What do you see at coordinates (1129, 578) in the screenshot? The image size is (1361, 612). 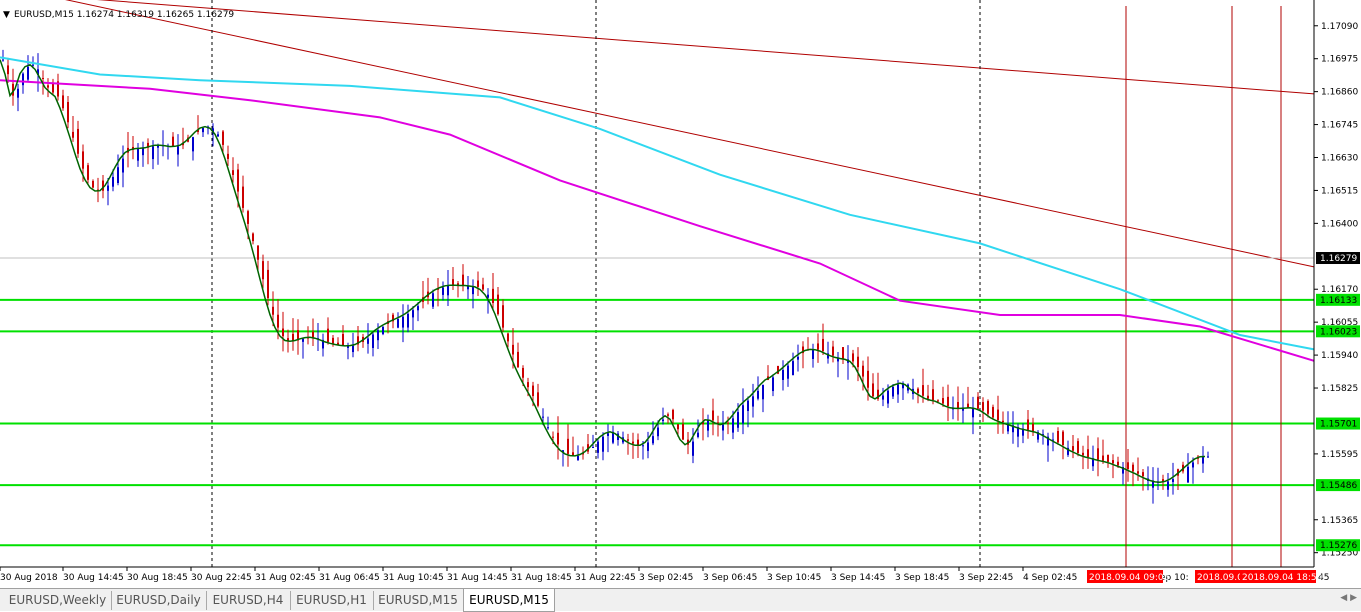 I see `time-marker-label: 2018.09.04 09:05` at bounding box center [1129, 578].